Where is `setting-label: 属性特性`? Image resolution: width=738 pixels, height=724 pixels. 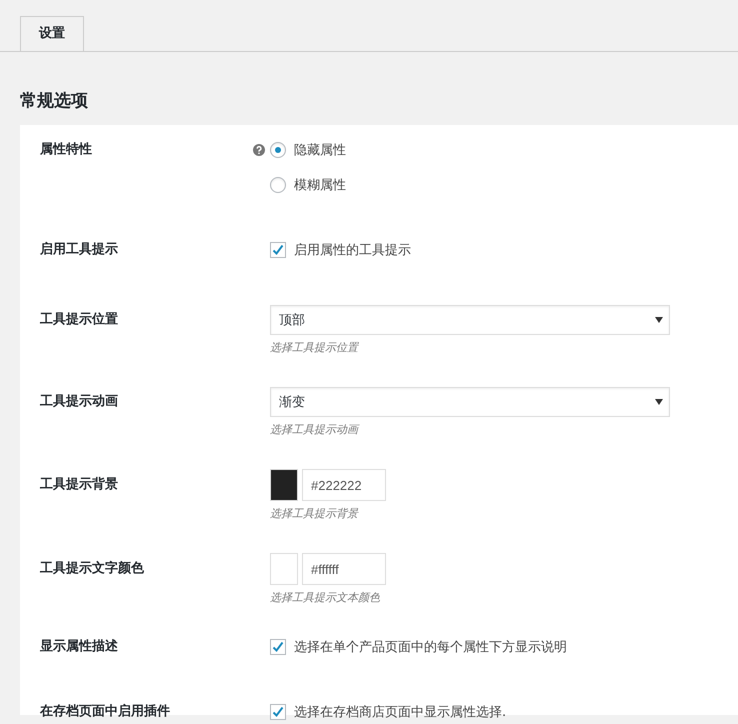 setting-label: 属性特性 is located at coordinates (66, 150).